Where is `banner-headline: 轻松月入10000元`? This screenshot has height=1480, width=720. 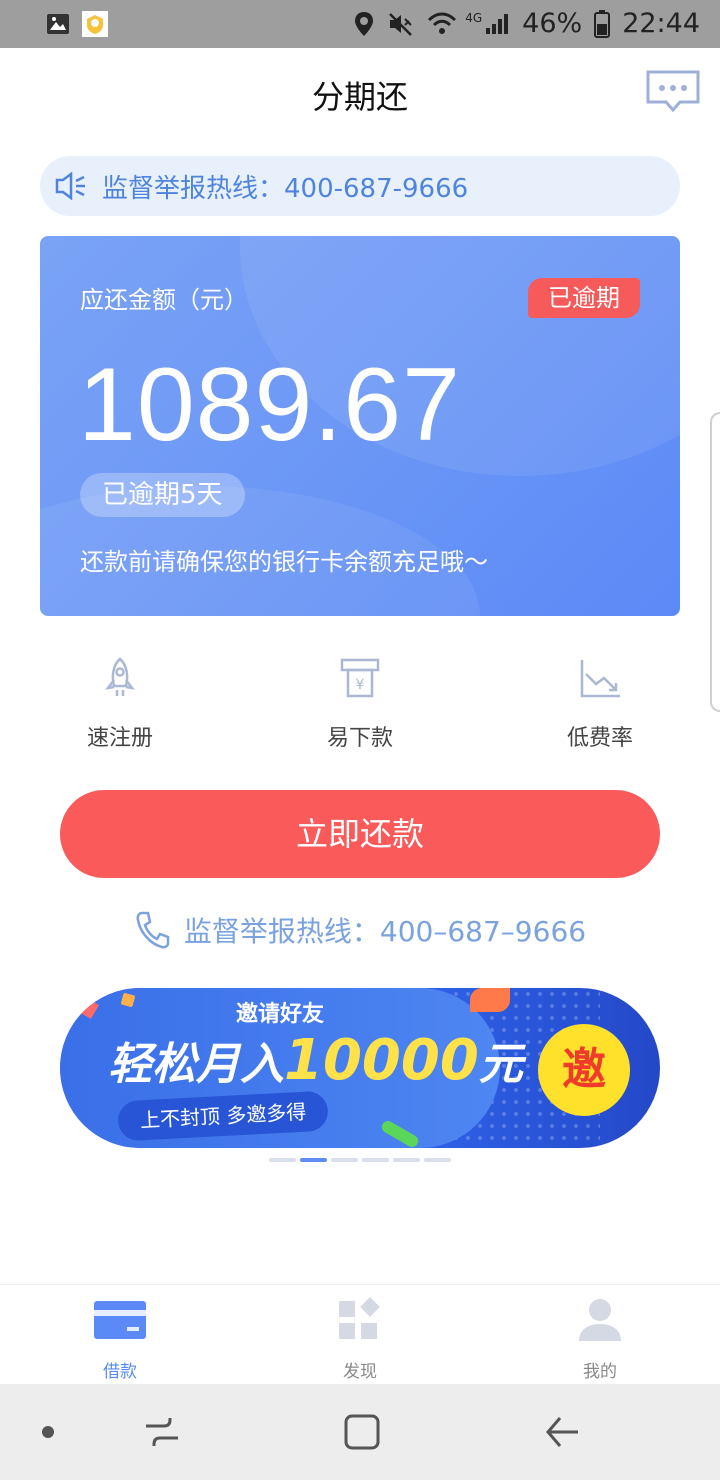
banner-headline: 轻松月入10000元 is located at coordinates (315, 1060).